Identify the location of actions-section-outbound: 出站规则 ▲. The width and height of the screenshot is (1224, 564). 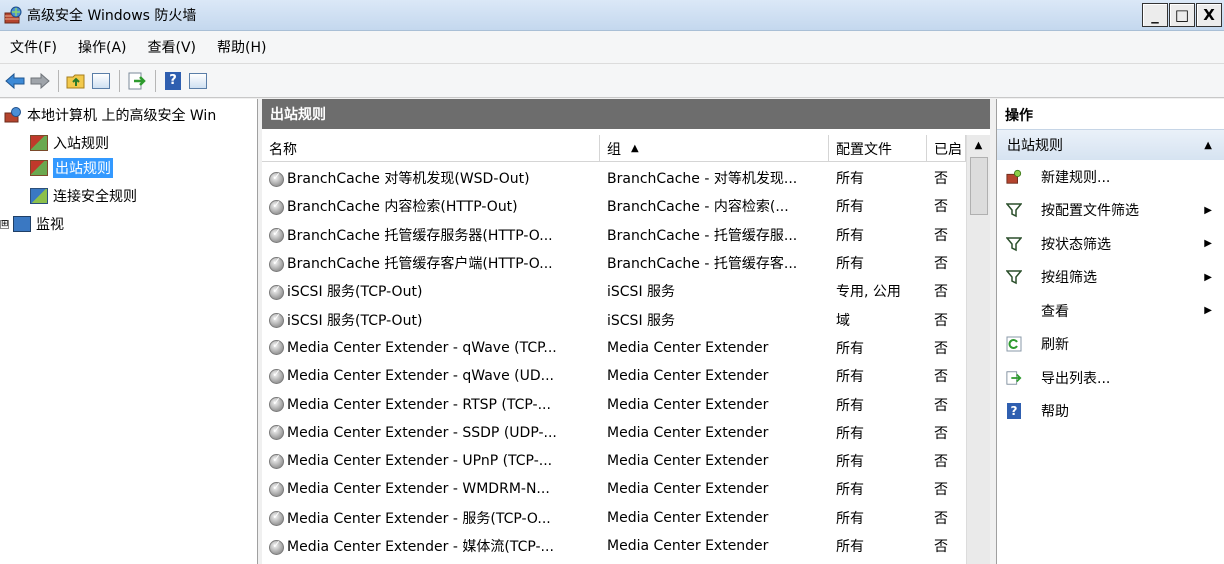
(1110, 144).